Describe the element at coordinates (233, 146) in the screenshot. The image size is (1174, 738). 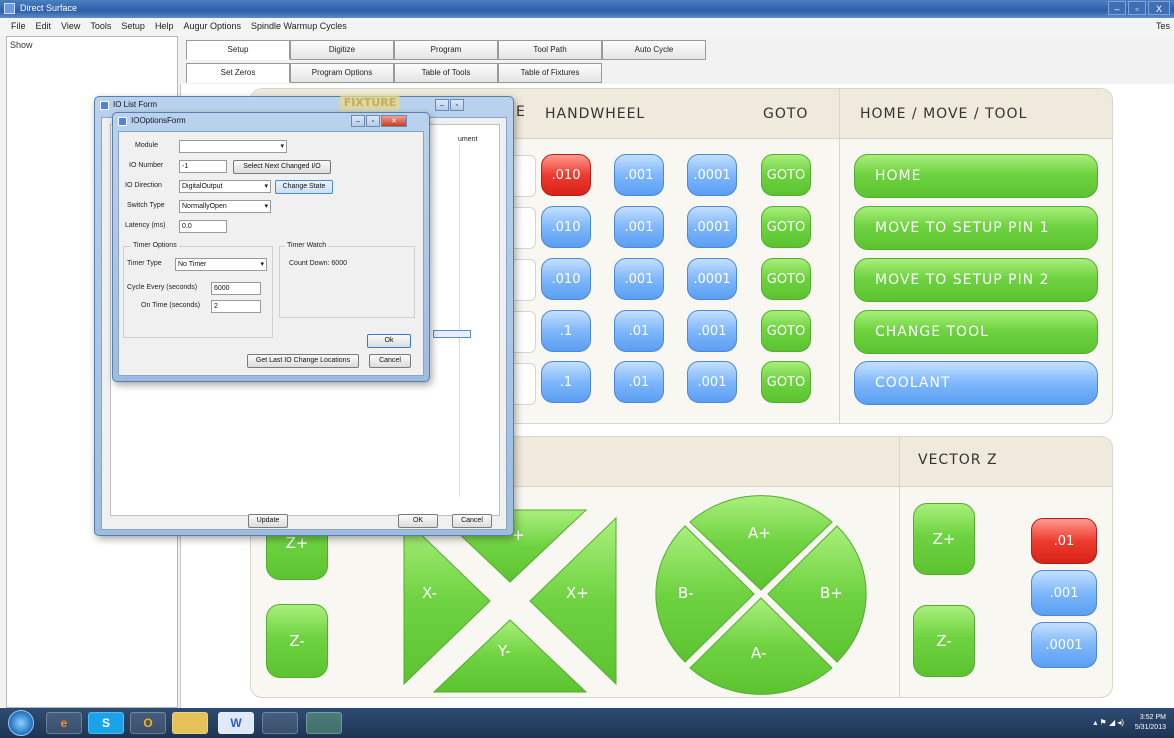
I see `module-select` at that location.